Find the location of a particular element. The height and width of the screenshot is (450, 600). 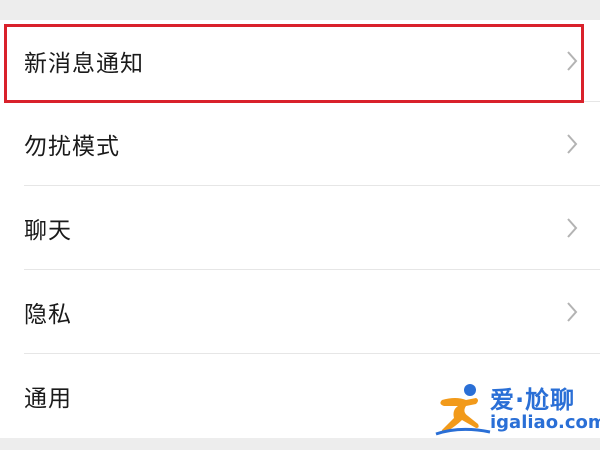

settings-item-label: 隐私 is located at coordinates (48, 315).